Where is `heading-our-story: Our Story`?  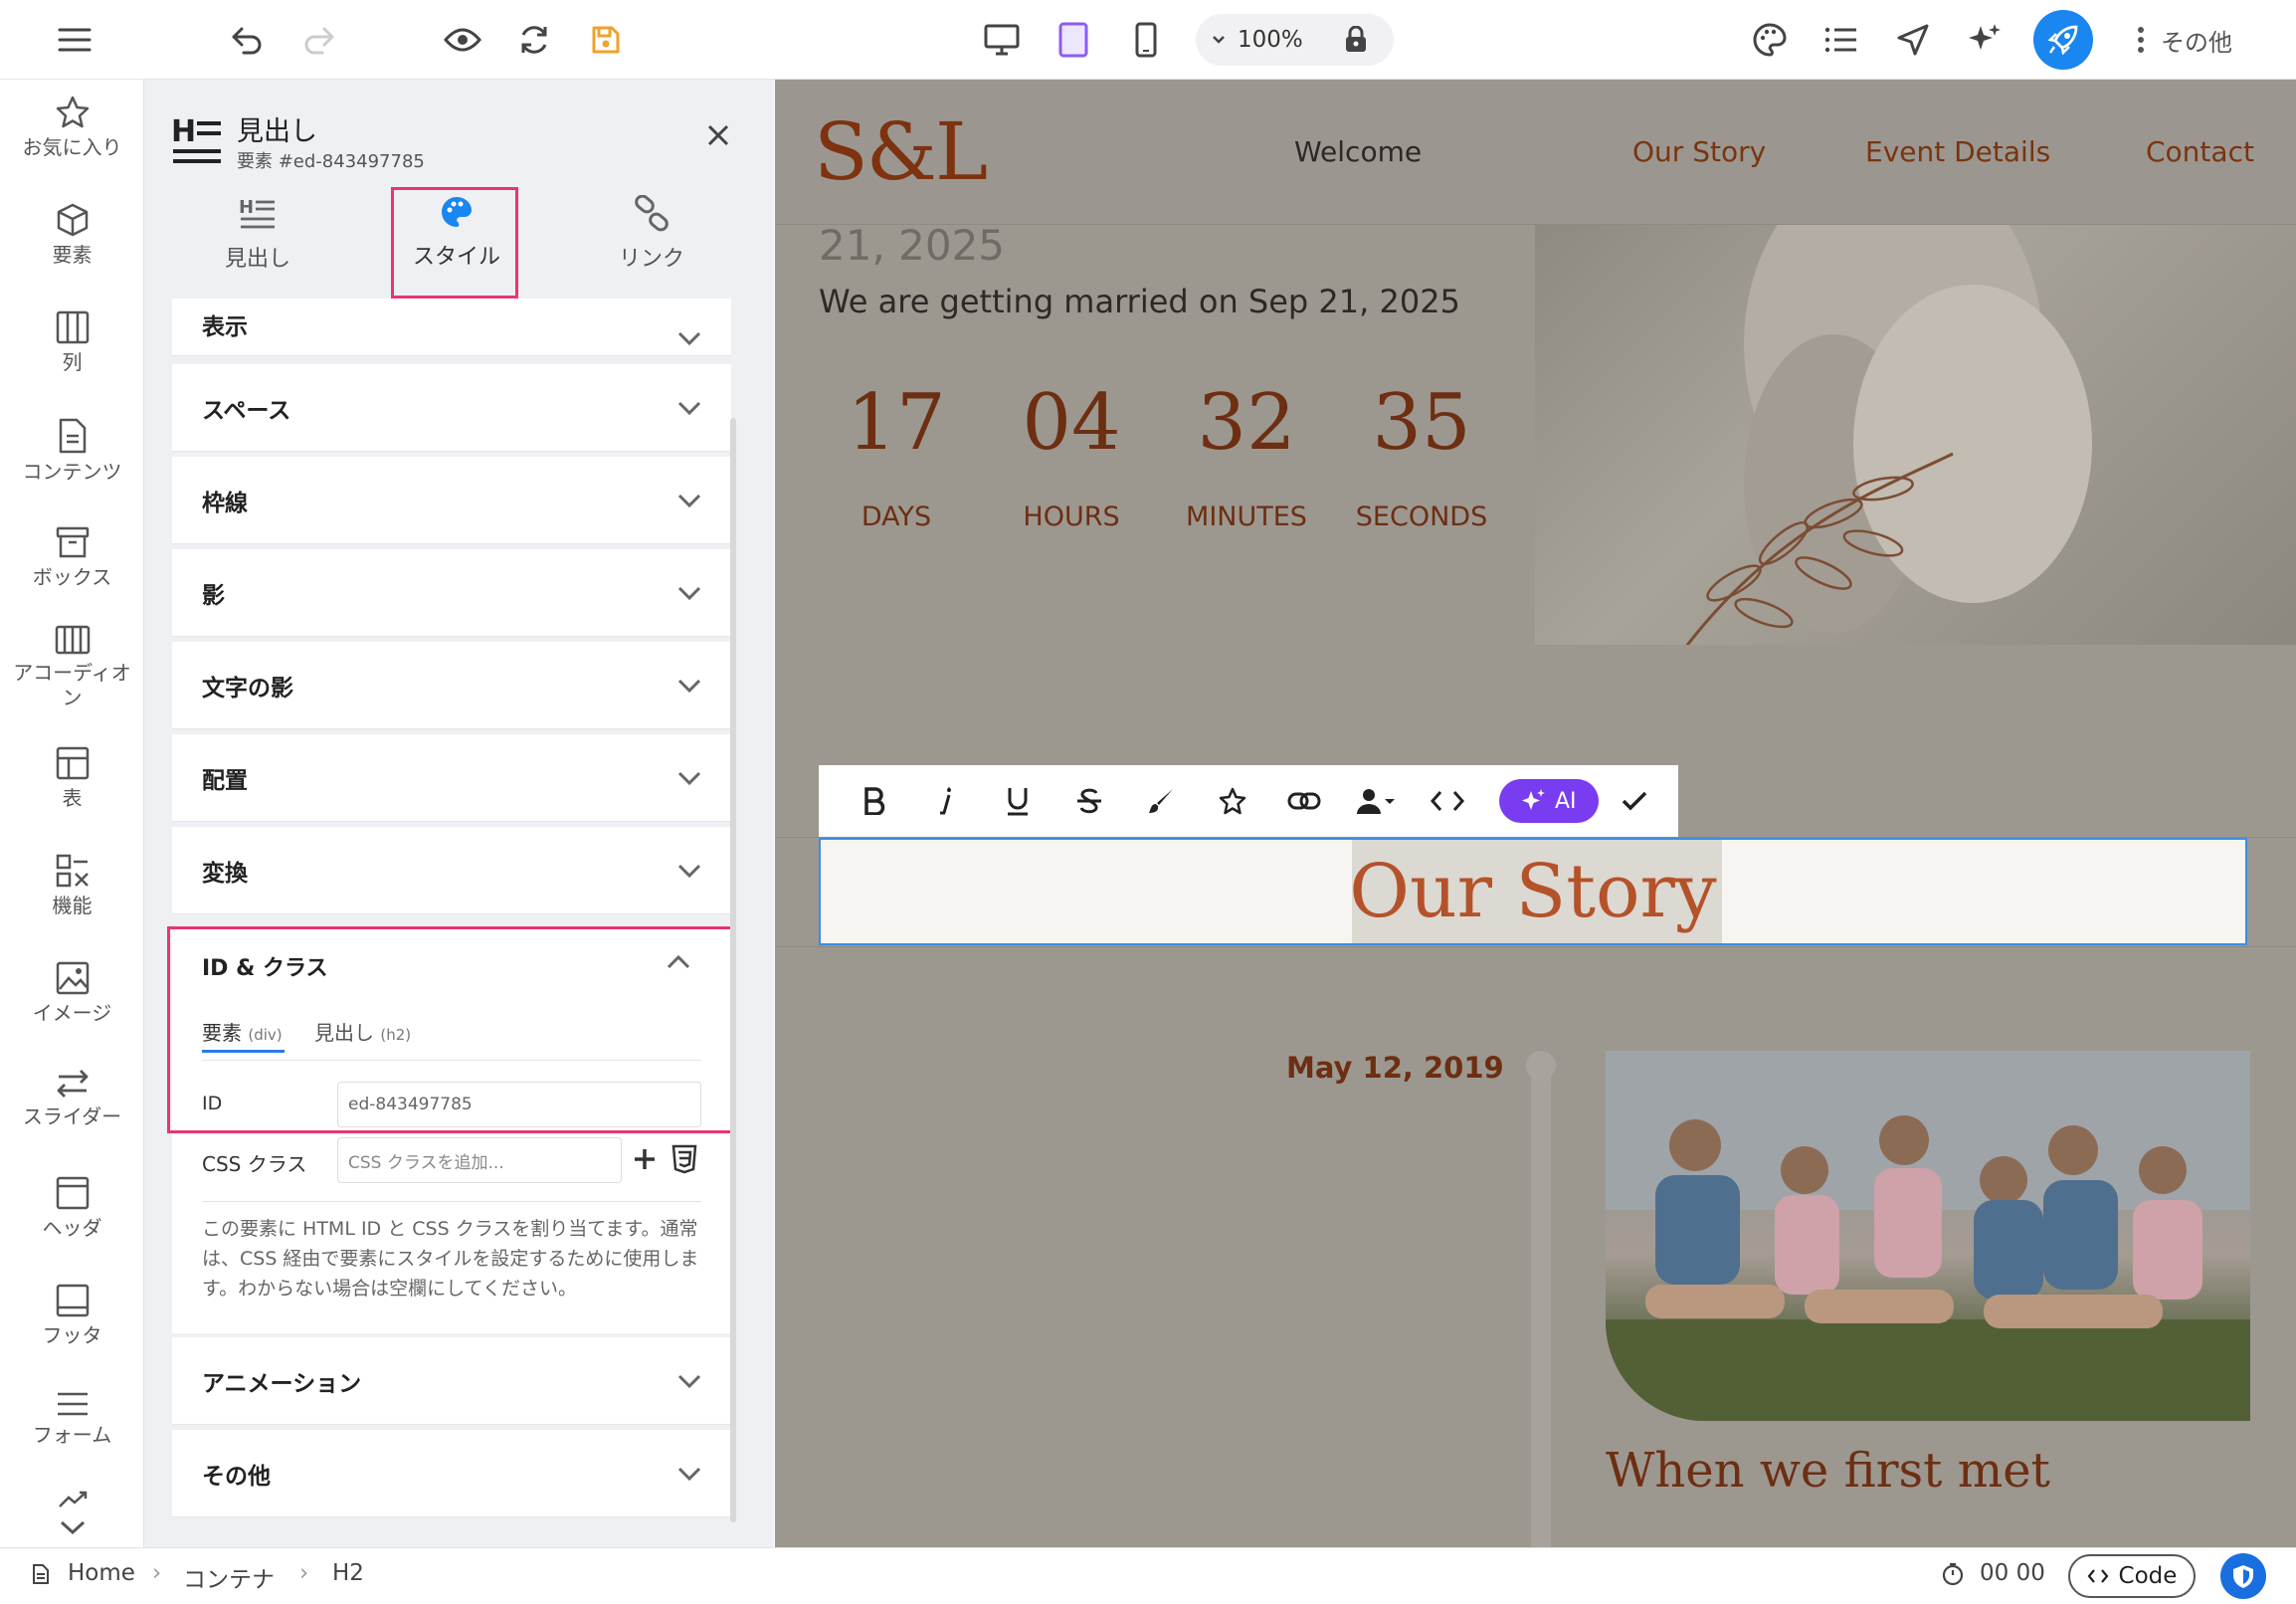 heading-our-story: Our Story is located at coordinates (1533, 891).